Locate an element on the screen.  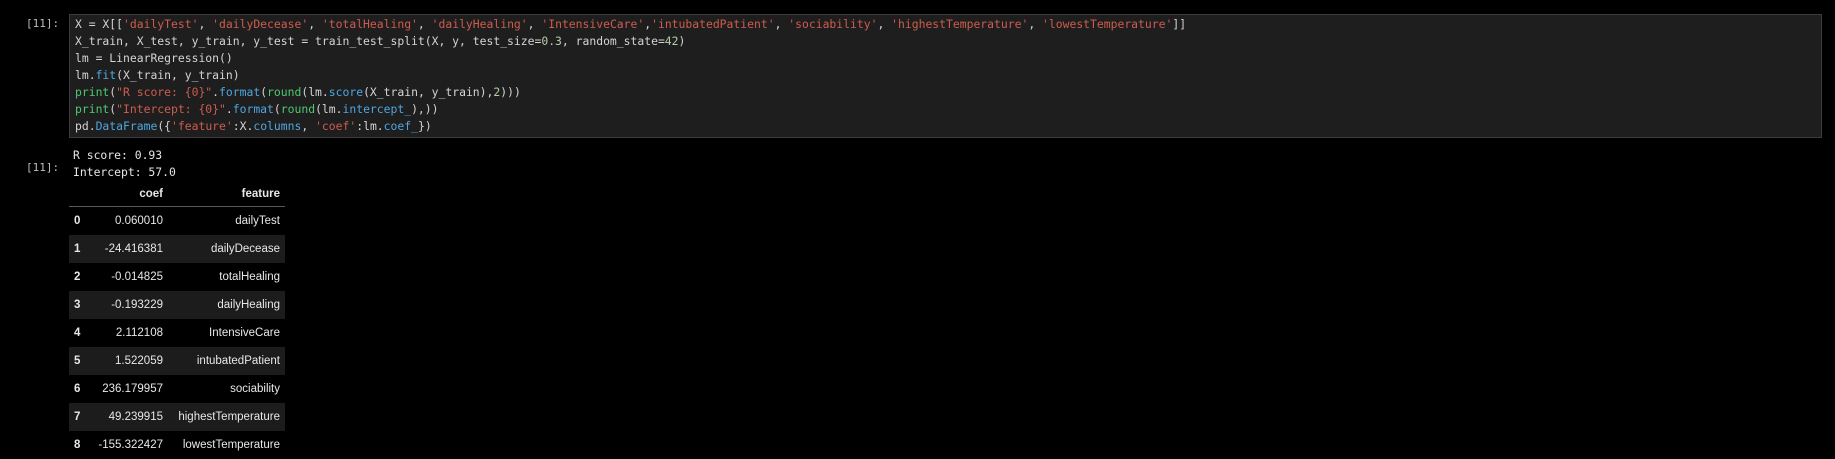
code-token: "R score: {0}" is located at coordinates (164, 92).